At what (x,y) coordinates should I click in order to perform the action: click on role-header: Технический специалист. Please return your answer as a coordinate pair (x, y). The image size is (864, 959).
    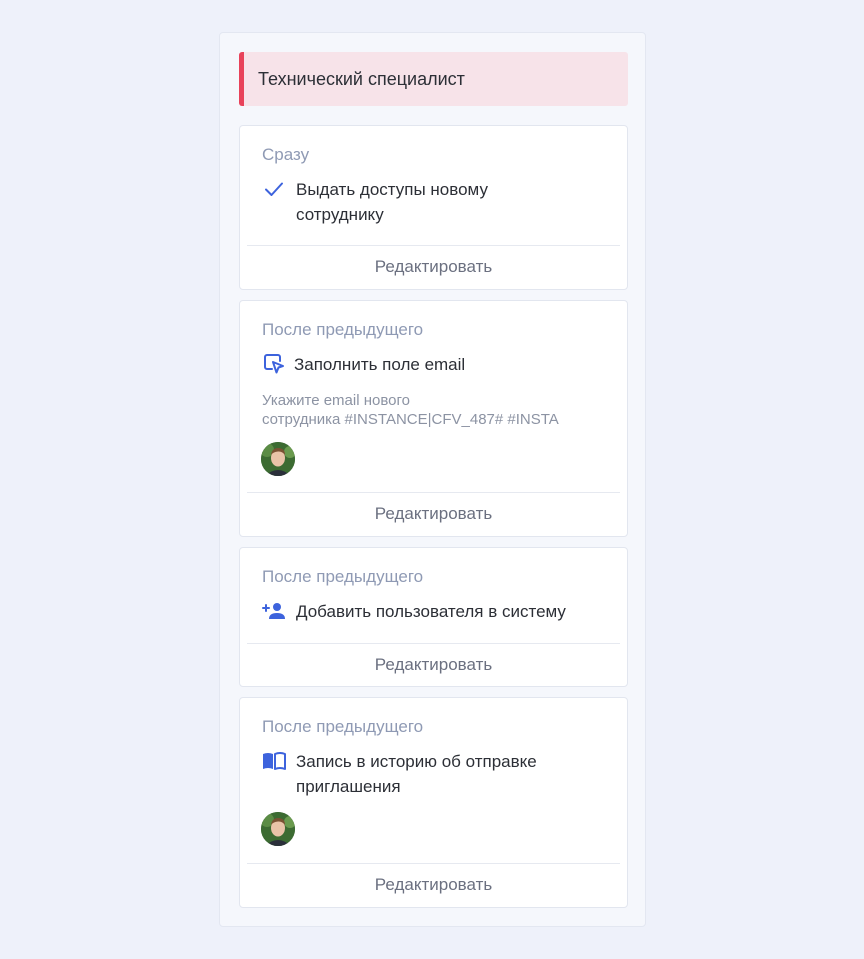
    Looking at the image, I should click on (433, 79).